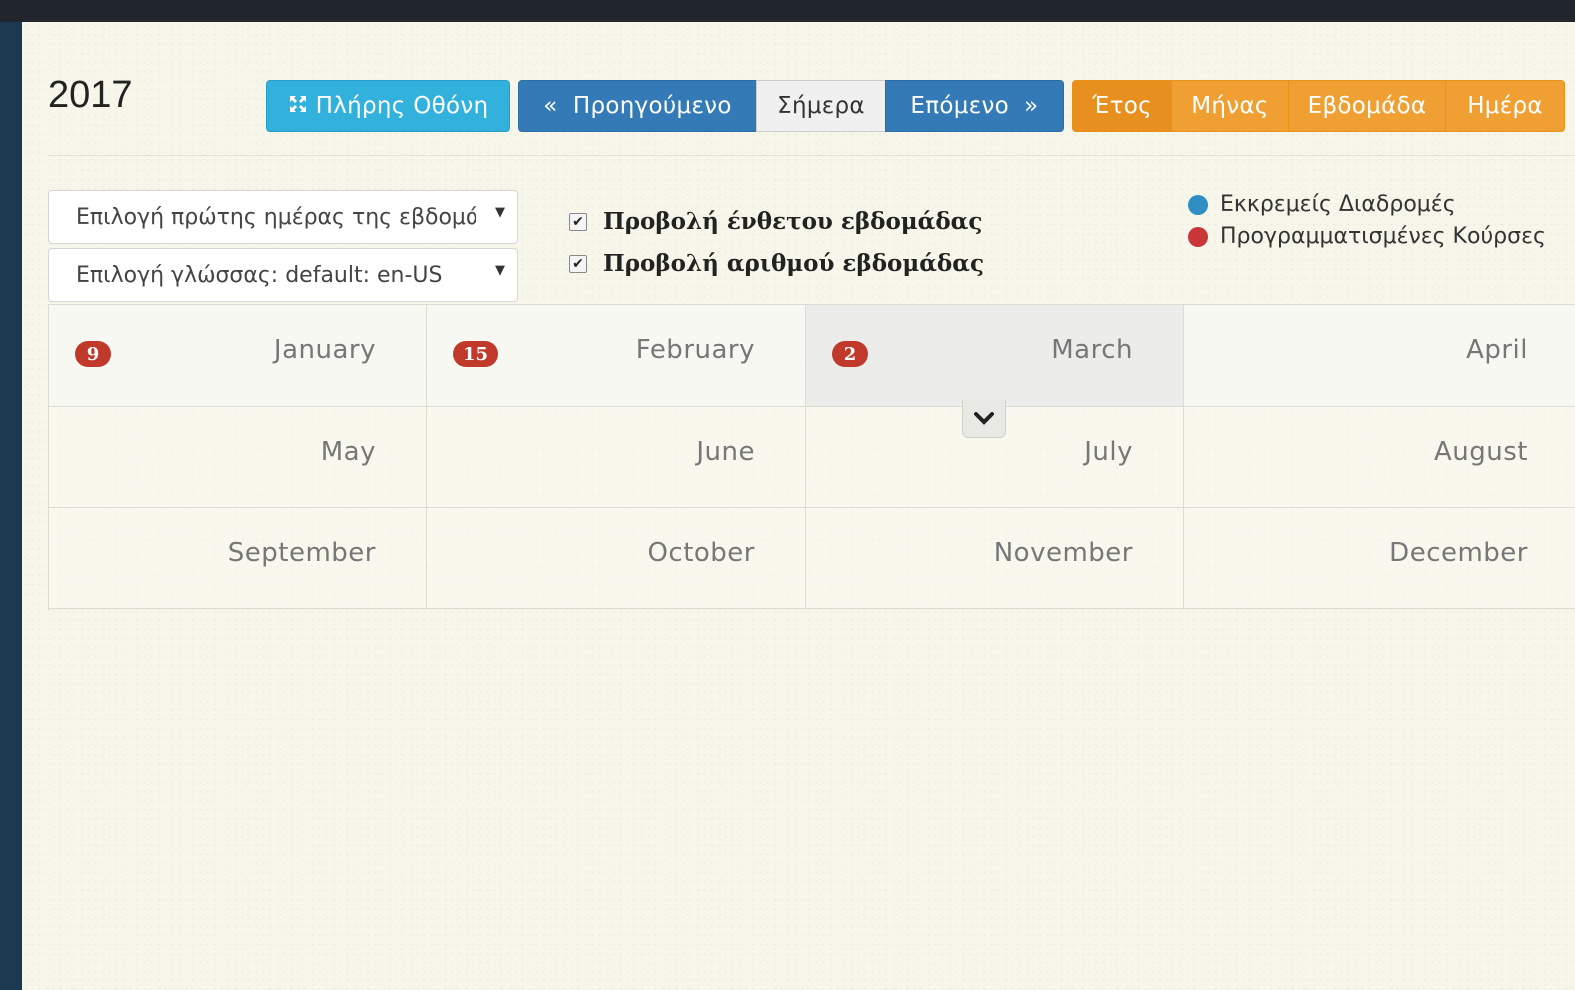  I want to click on show-week-box-label: Προβολή ένθετου εβδομάδας, so click(793, 221).